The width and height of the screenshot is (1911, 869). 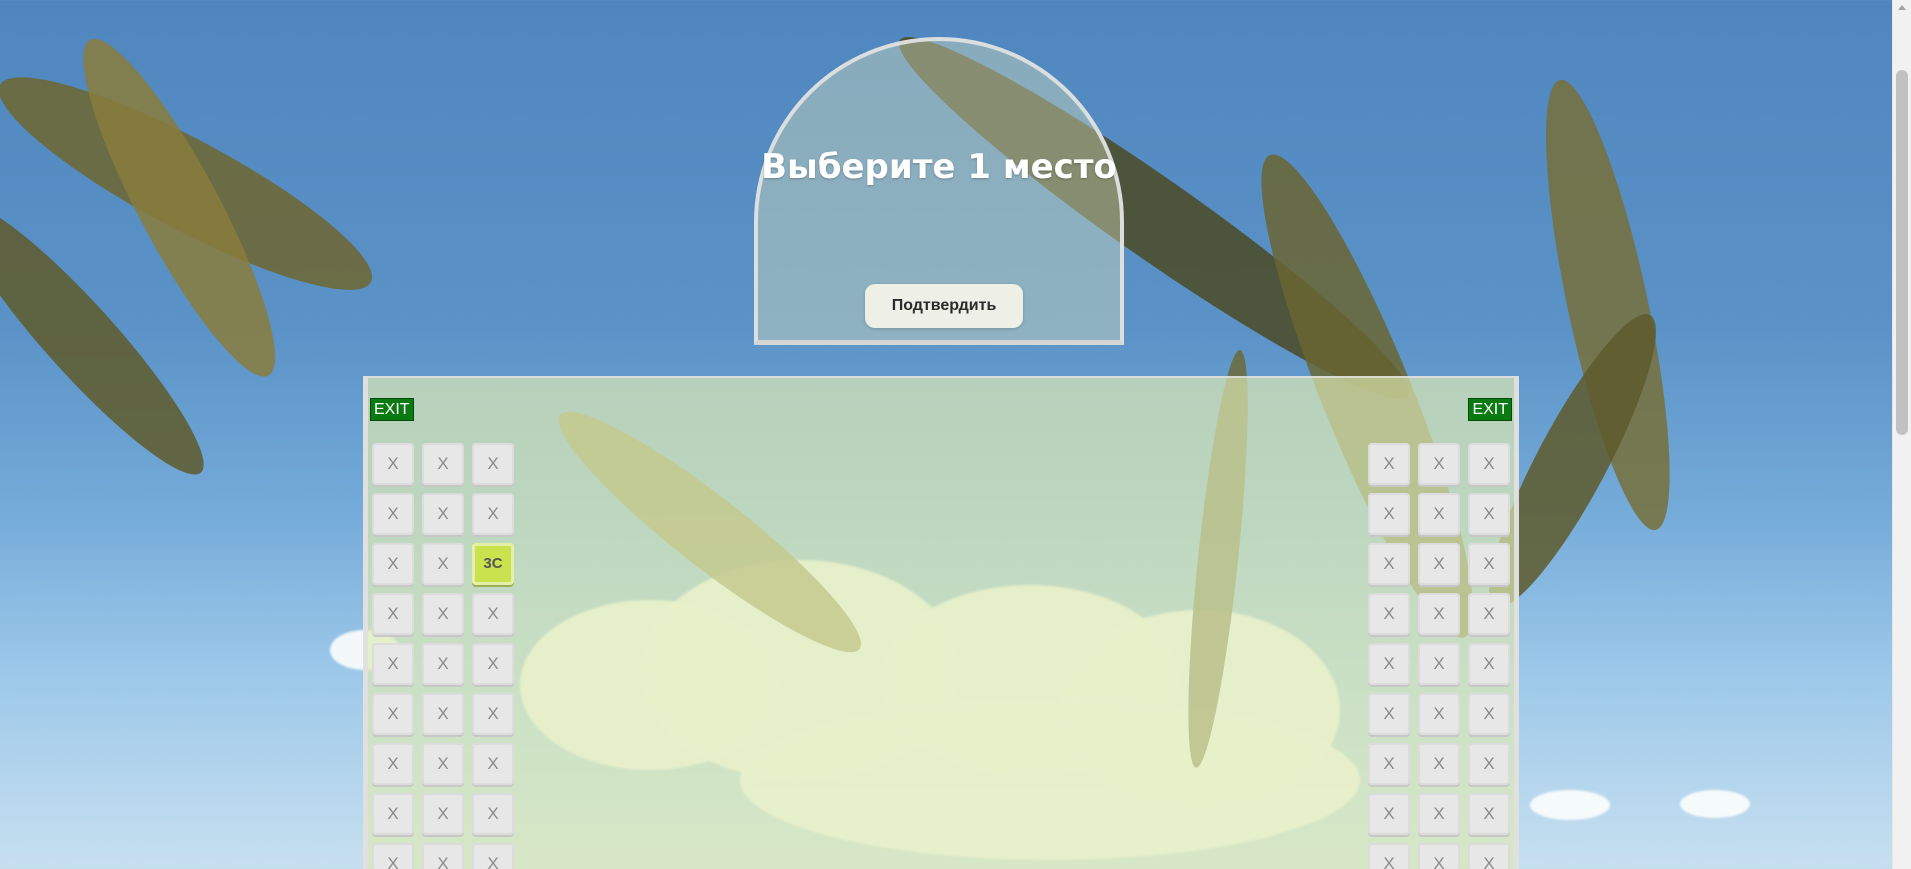 I want to click on exit-sign-right: EXIT, so click(x=1490, y=409).